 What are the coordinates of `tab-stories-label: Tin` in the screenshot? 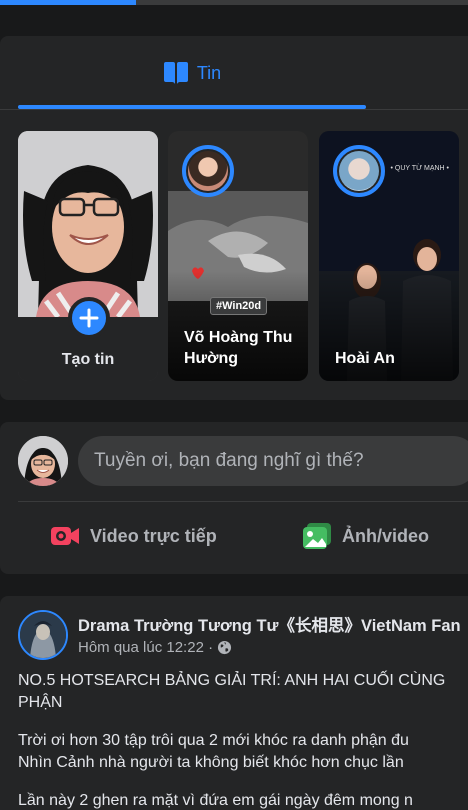 It's located at (209, 72).